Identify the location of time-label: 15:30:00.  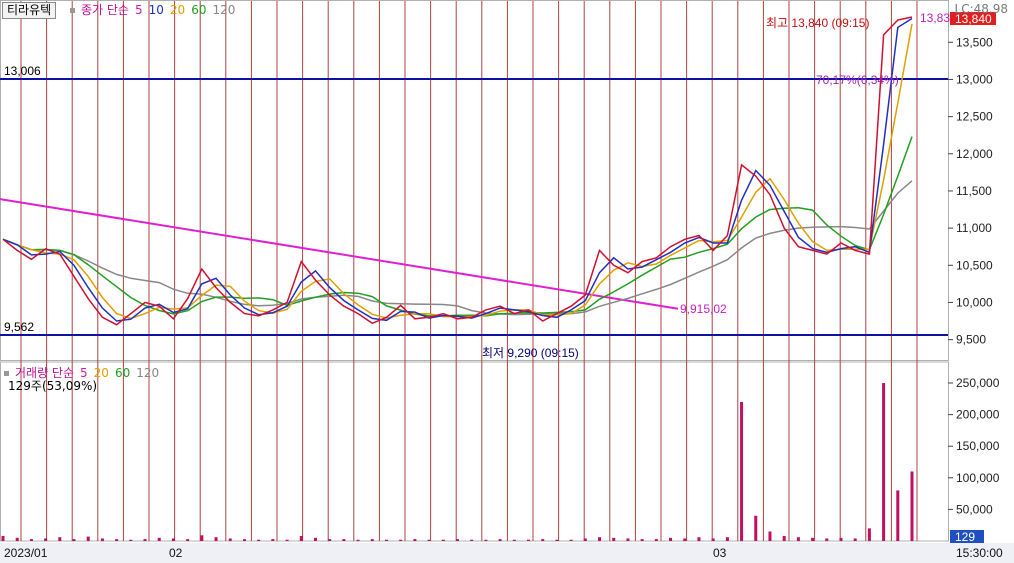
(979, 553).